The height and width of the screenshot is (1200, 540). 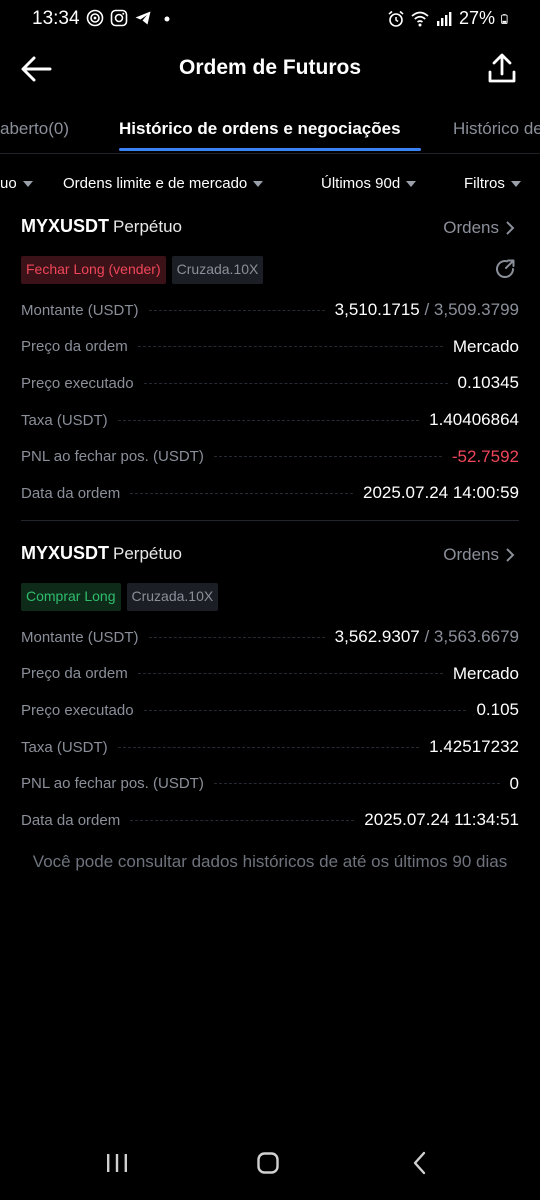 I want to click on order-date-row: Data da ordem 2025.07.24 14:00:59, so click(x=270, y=493).